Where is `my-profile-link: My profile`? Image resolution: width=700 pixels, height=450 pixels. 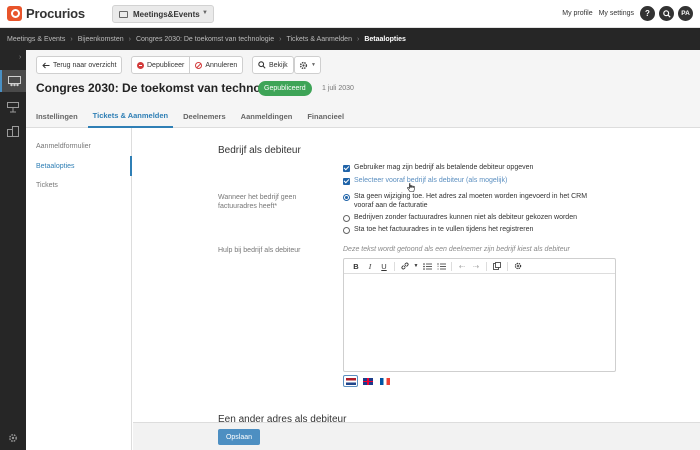 my-profile-link: My profile is located at coordinates (577, 13).